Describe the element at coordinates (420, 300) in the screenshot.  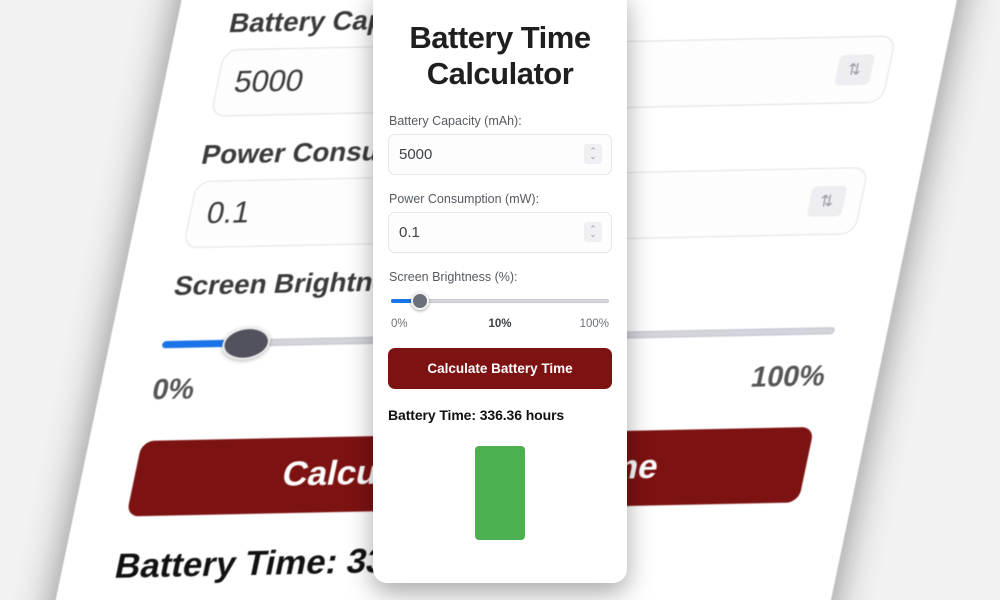
I see `slider-thumb` at that location.